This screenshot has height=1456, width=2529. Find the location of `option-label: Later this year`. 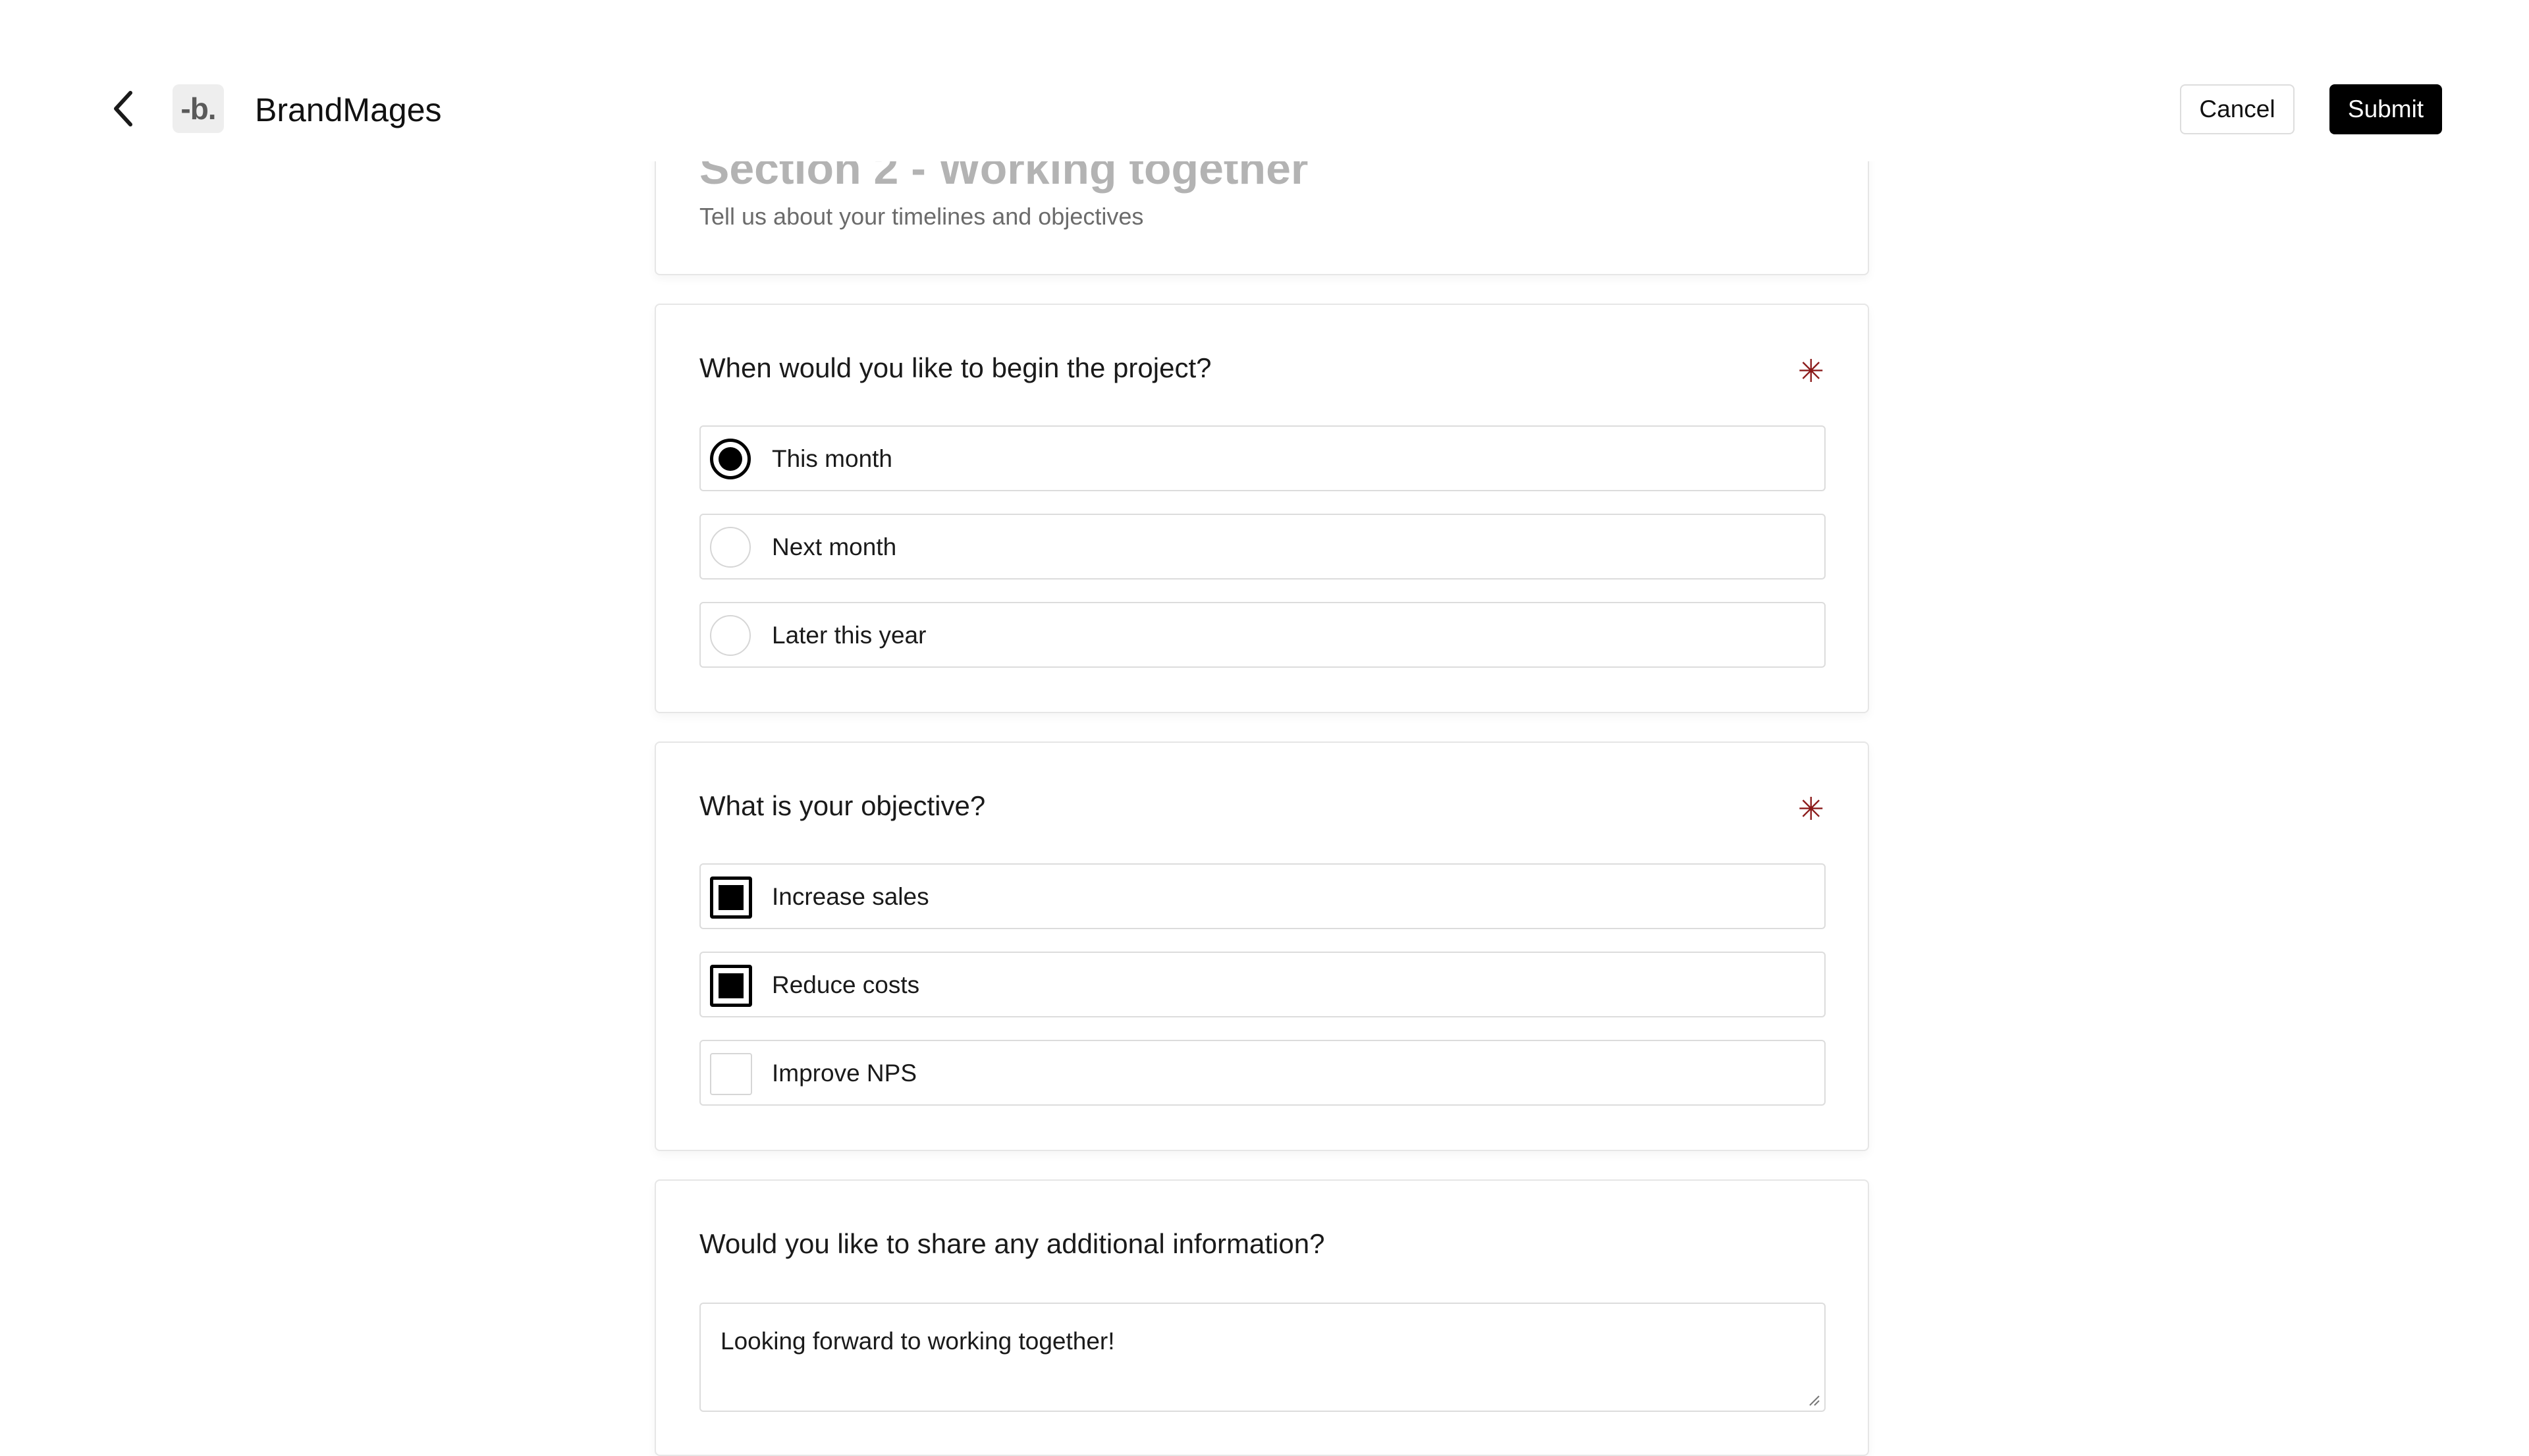

option-label: Later this year is located at coordinates (849, 635).